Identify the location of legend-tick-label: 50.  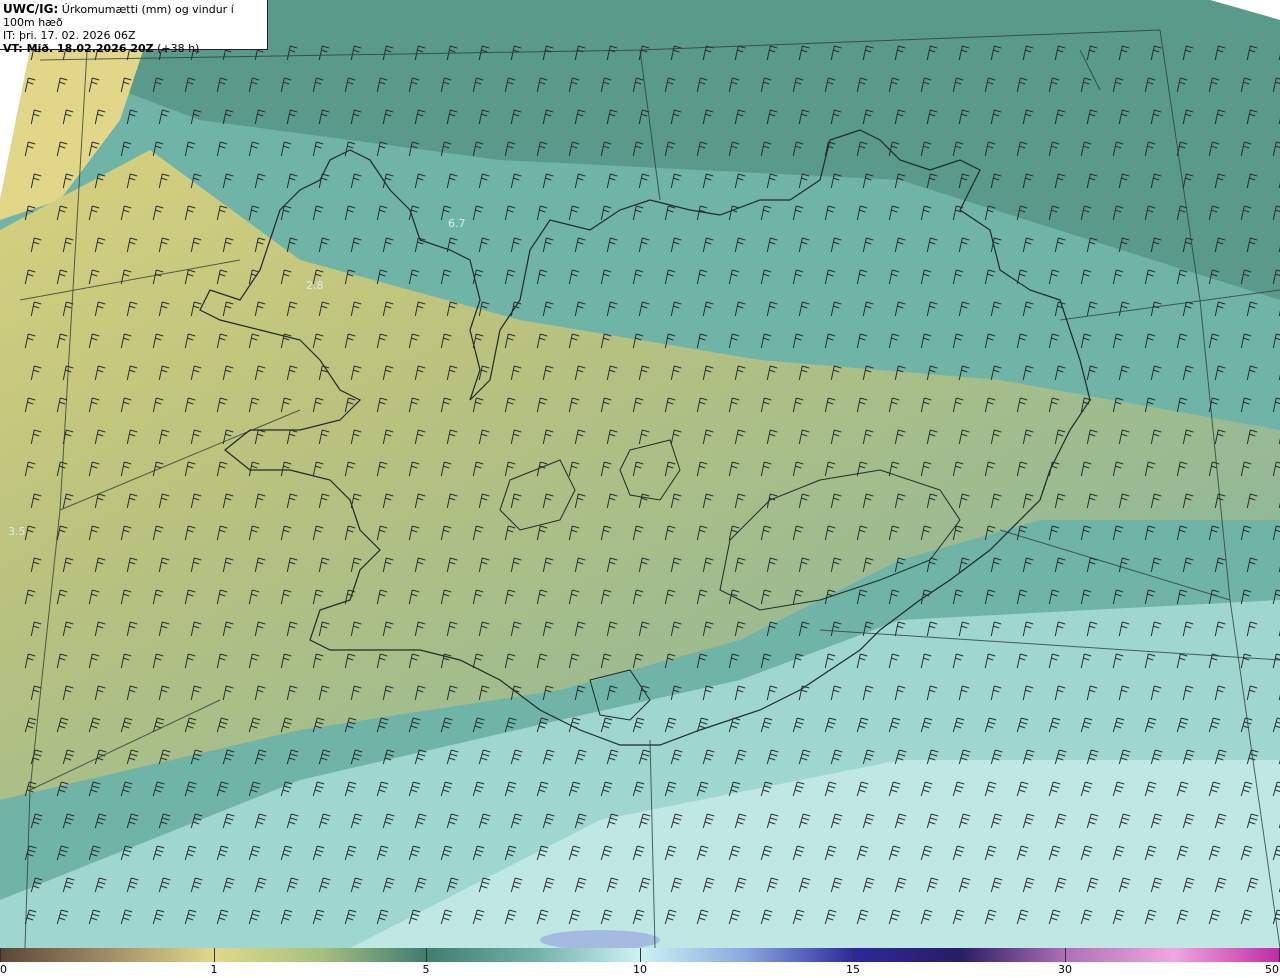
(1272, 969).